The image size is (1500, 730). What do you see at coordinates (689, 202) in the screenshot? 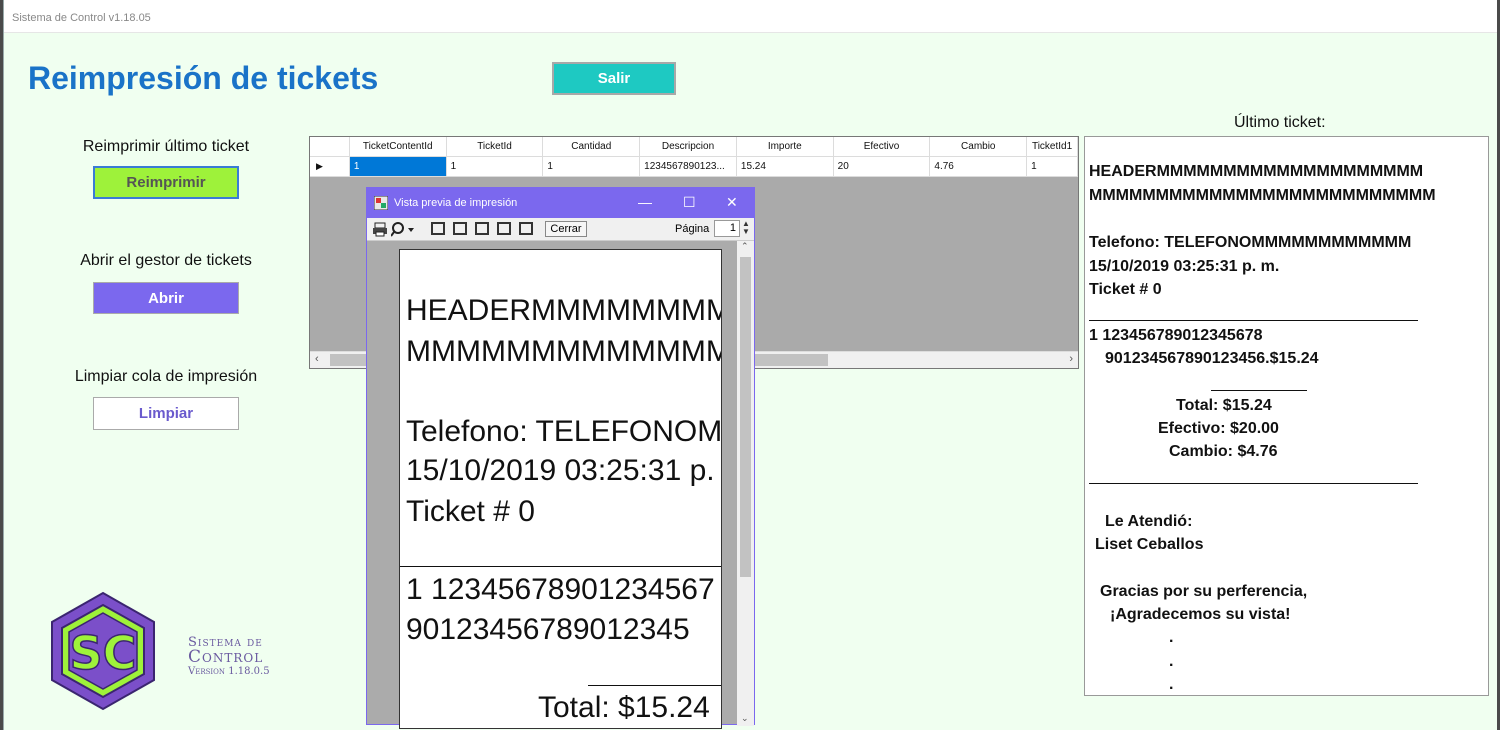
I see `maximize-icon: ☐` at bounding box center [689, 202].